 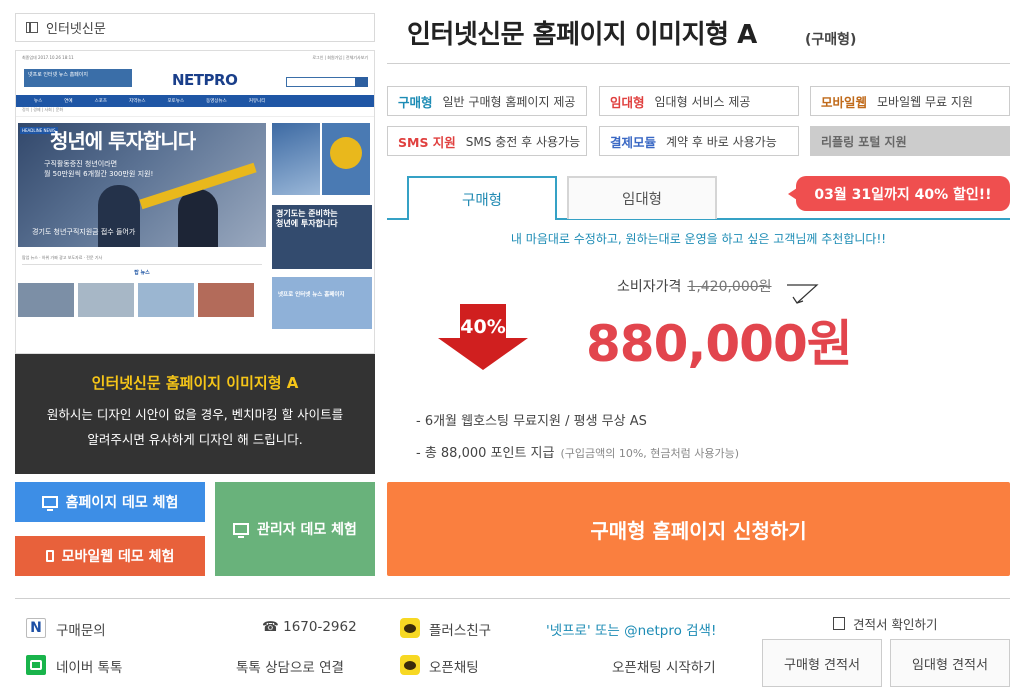 I want to click on tab-rental: 임대형, so click(x=642, y=197).